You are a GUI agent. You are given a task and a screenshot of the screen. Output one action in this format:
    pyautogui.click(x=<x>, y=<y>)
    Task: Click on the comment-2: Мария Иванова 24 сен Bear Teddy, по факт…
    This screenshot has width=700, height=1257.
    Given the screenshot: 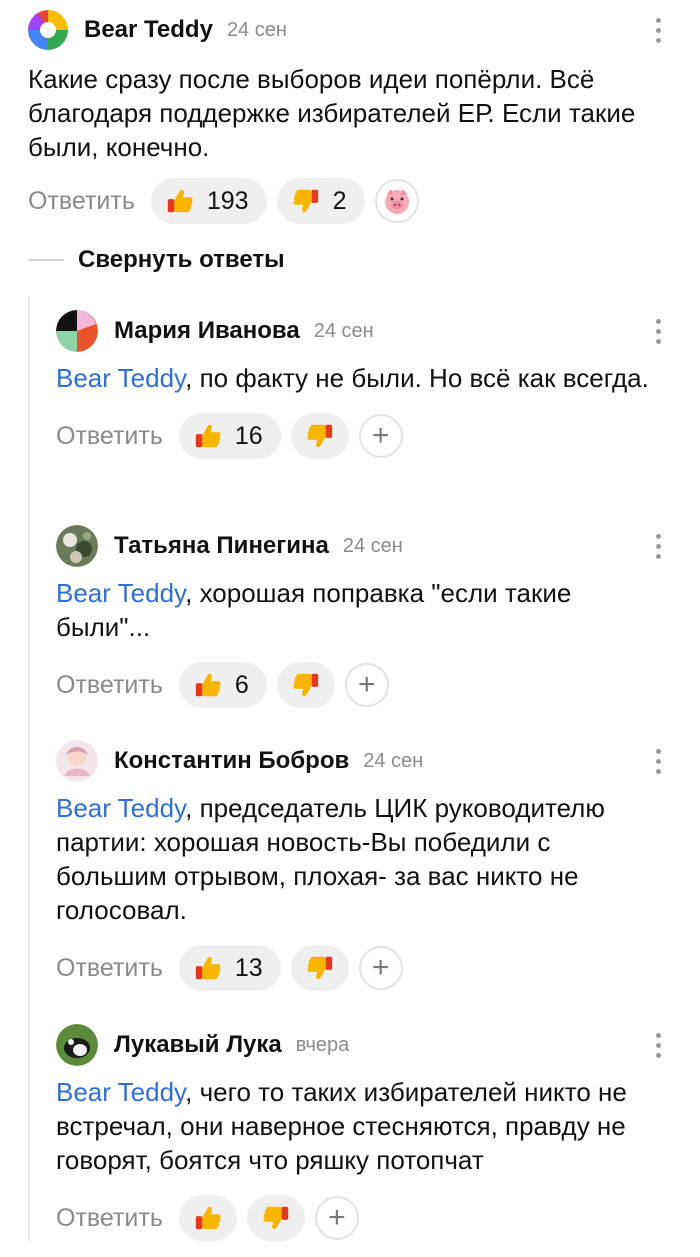 What is the action you would take?
    pyautogui.click(x=362, y=384)
    